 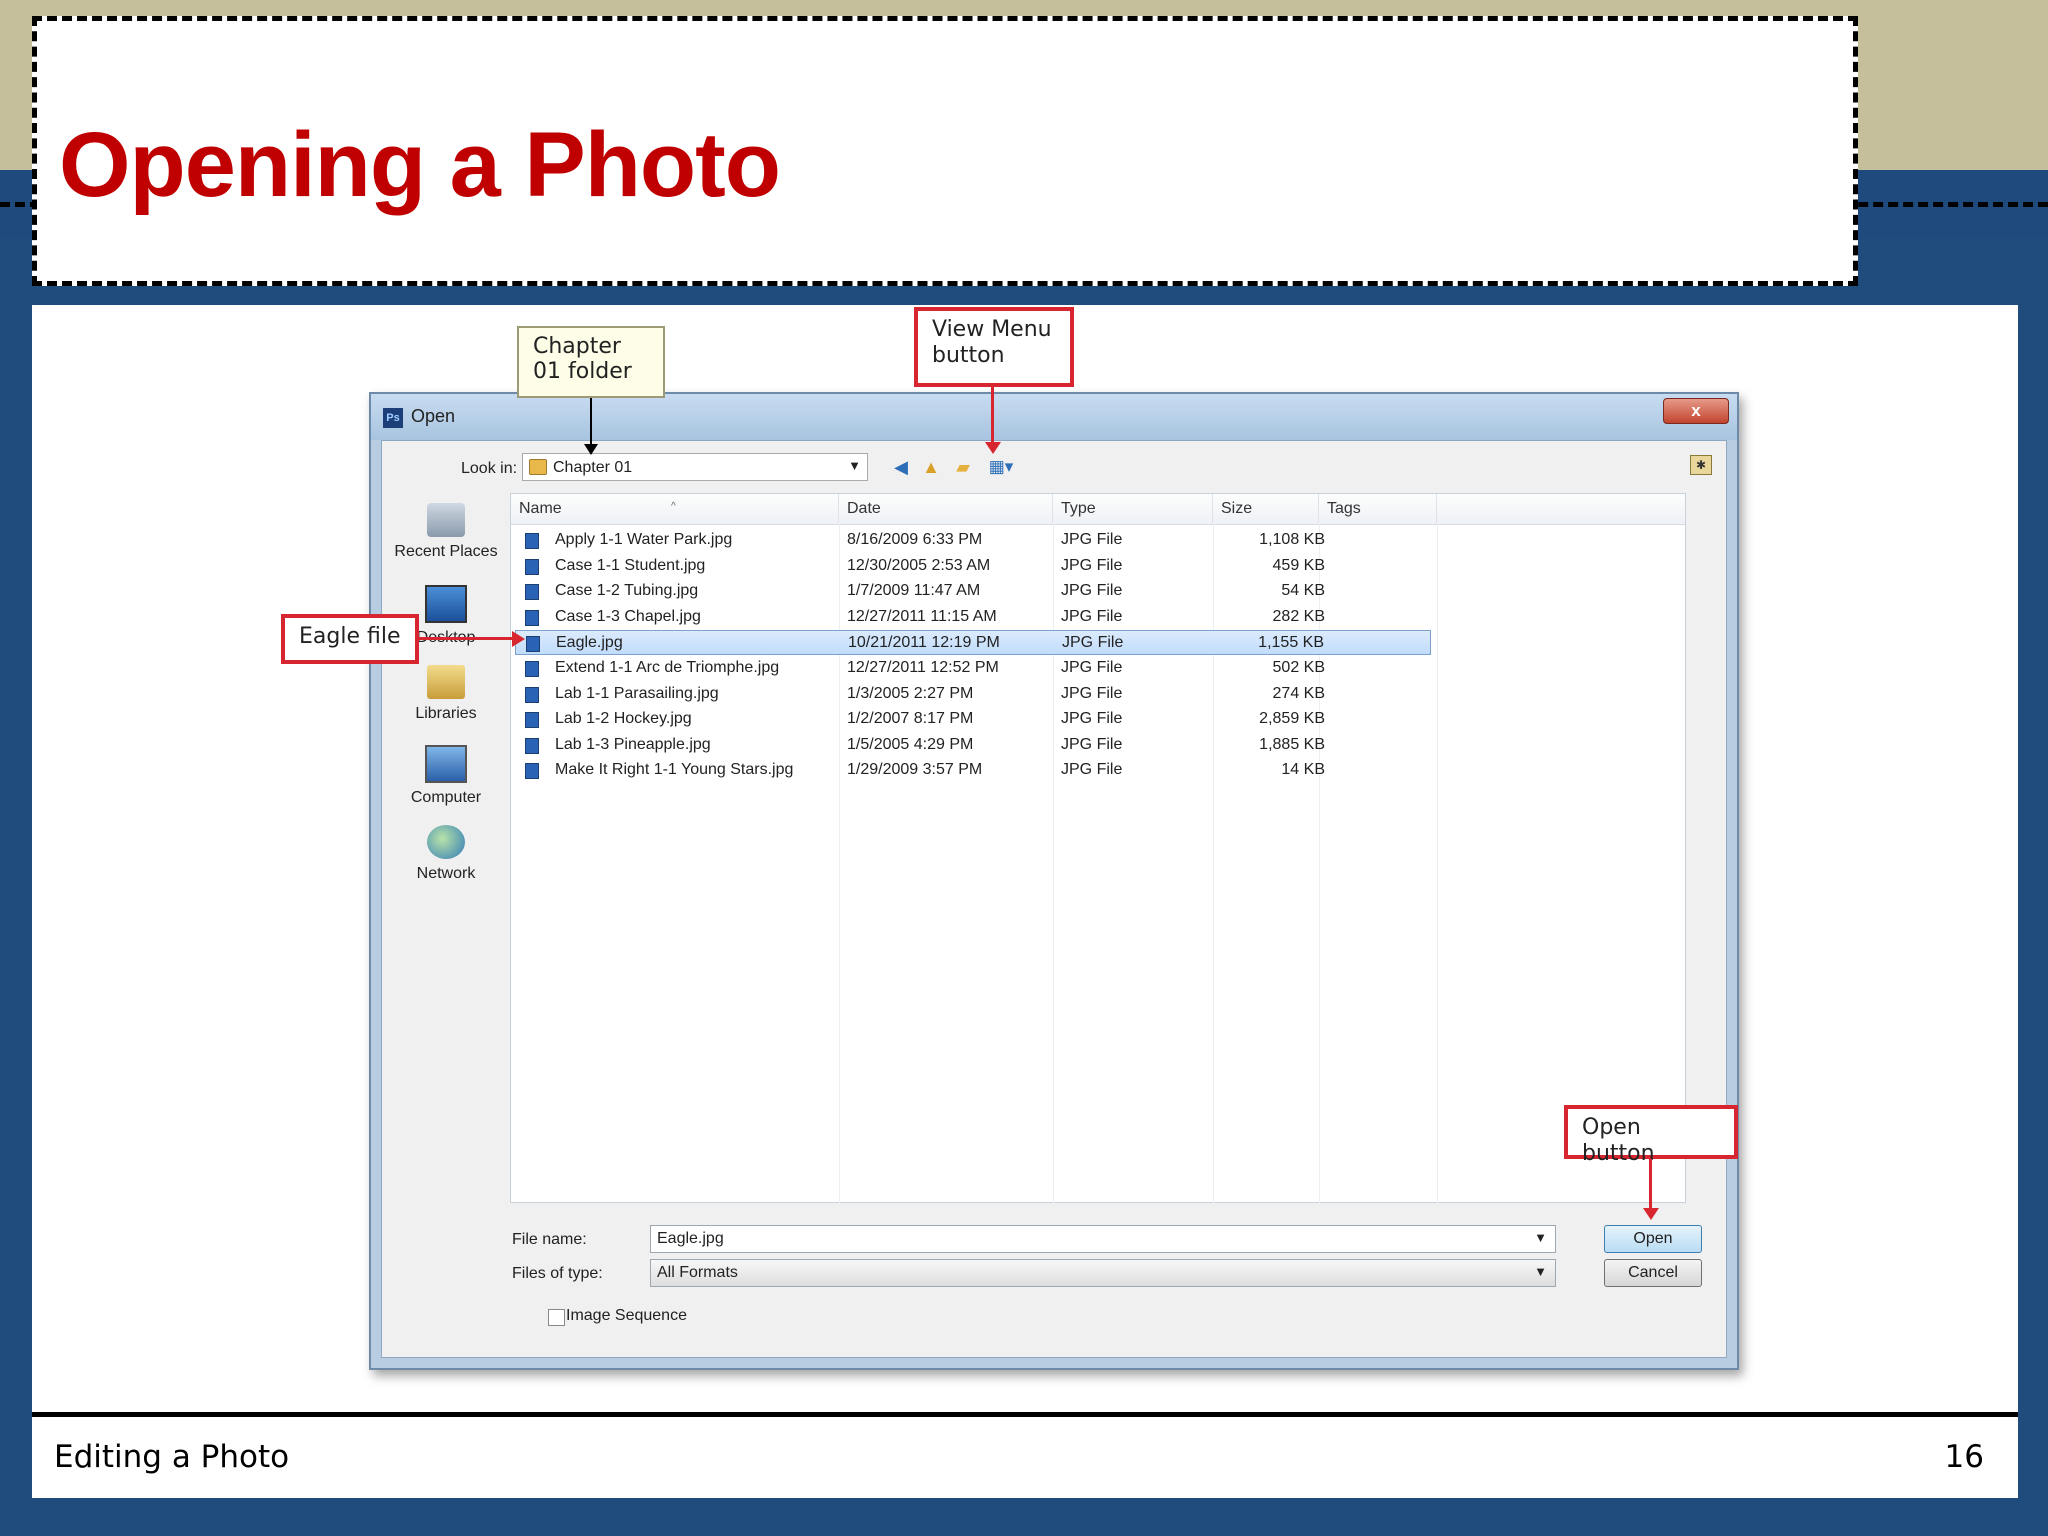 What do you see at coordinates (1378, 509) in the screenshot?
I see `column-header-tags: Tags` at bounding box center [1378, 509].